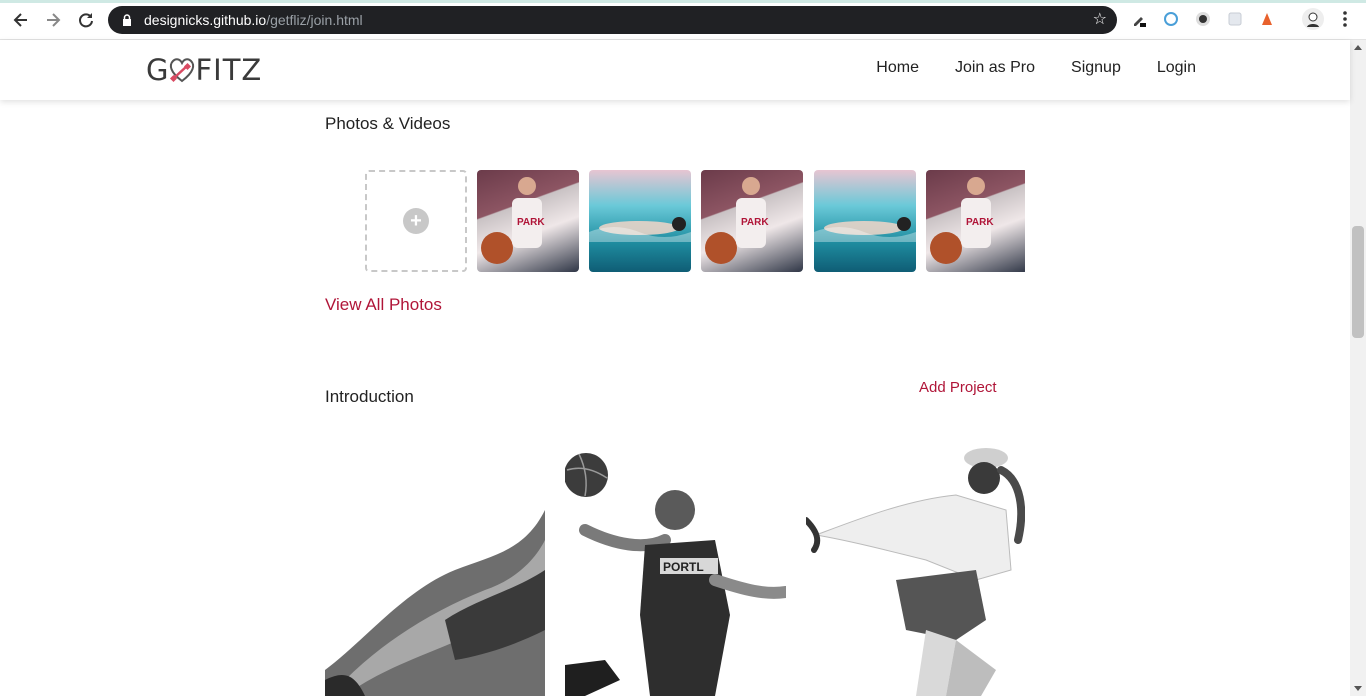 The width and height of the screenshot is (1366, 696). I want to click on gallery-image-basketball-dunk: PORTL, so click(678, 568).